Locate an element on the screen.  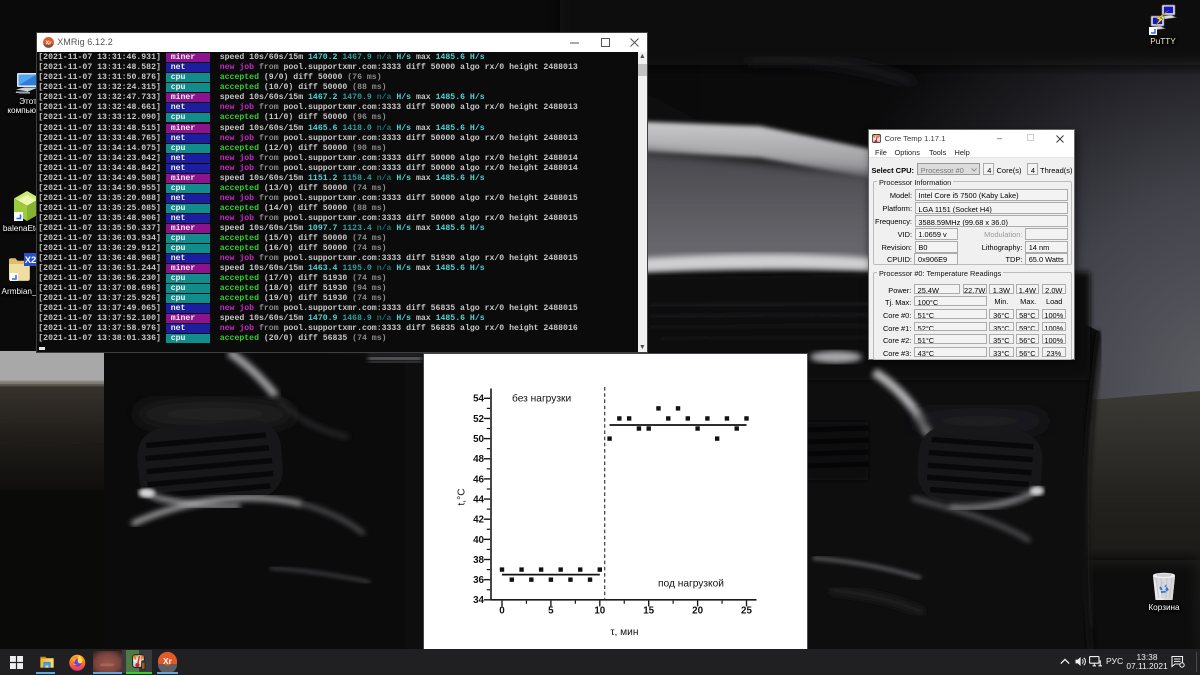
svg-text: 52 is located at coordinates (478, 419).